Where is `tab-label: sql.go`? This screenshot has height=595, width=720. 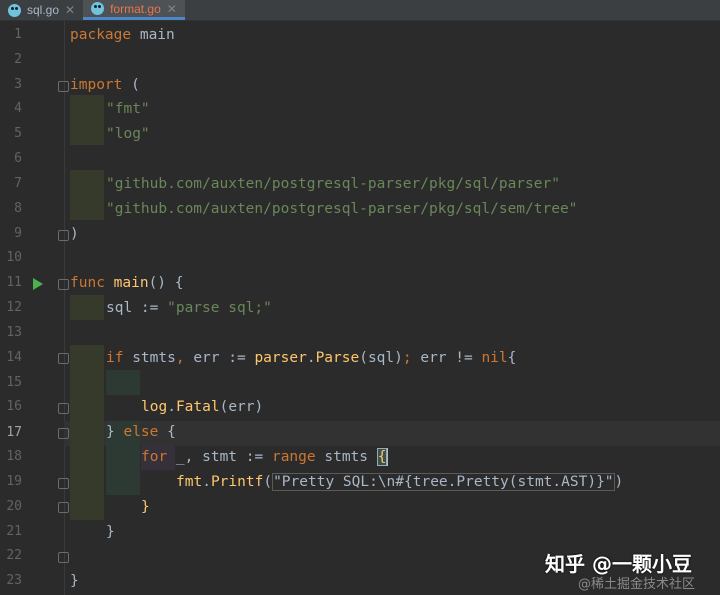 tab-label: sql.go is located at coordinates (43, 10).